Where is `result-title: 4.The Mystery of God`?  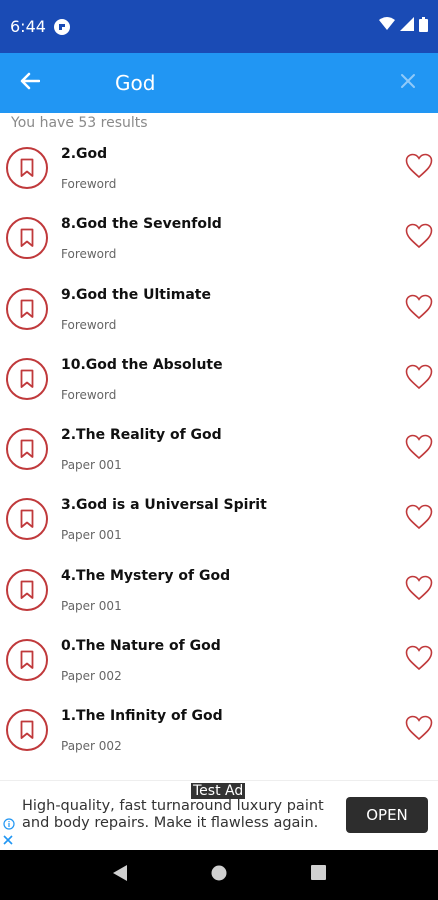 result-title: 4.The Mystery of God is located at coordinates (146, 575).